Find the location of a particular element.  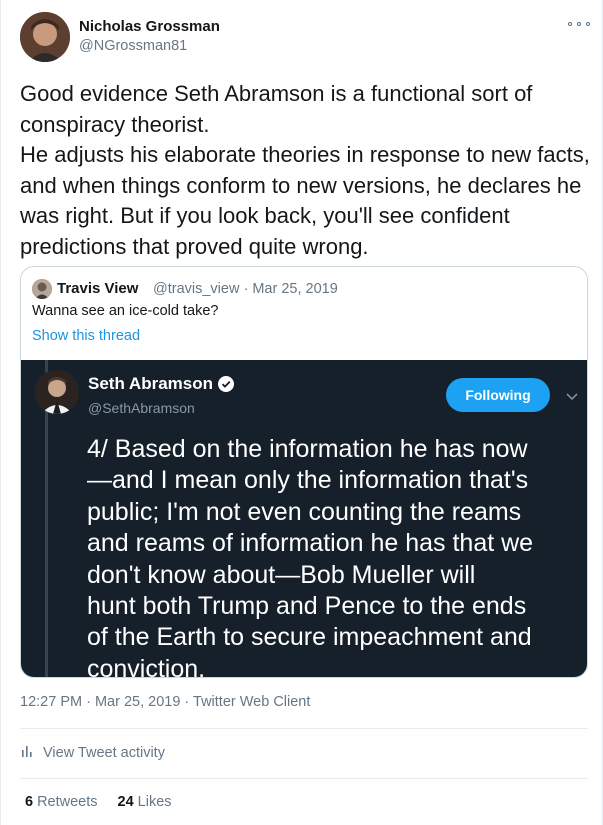

image-author-name: Seth Abramson is located at coordinates (161, 384).